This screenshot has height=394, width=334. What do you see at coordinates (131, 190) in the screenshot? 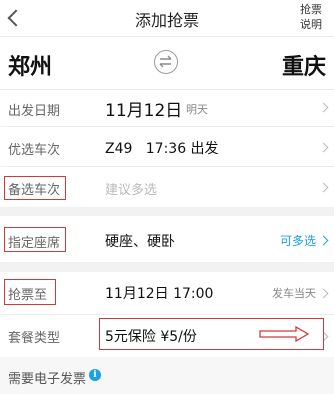
I see `backup-train-placeholder: 建议多选` at bounding box center [131, 190].